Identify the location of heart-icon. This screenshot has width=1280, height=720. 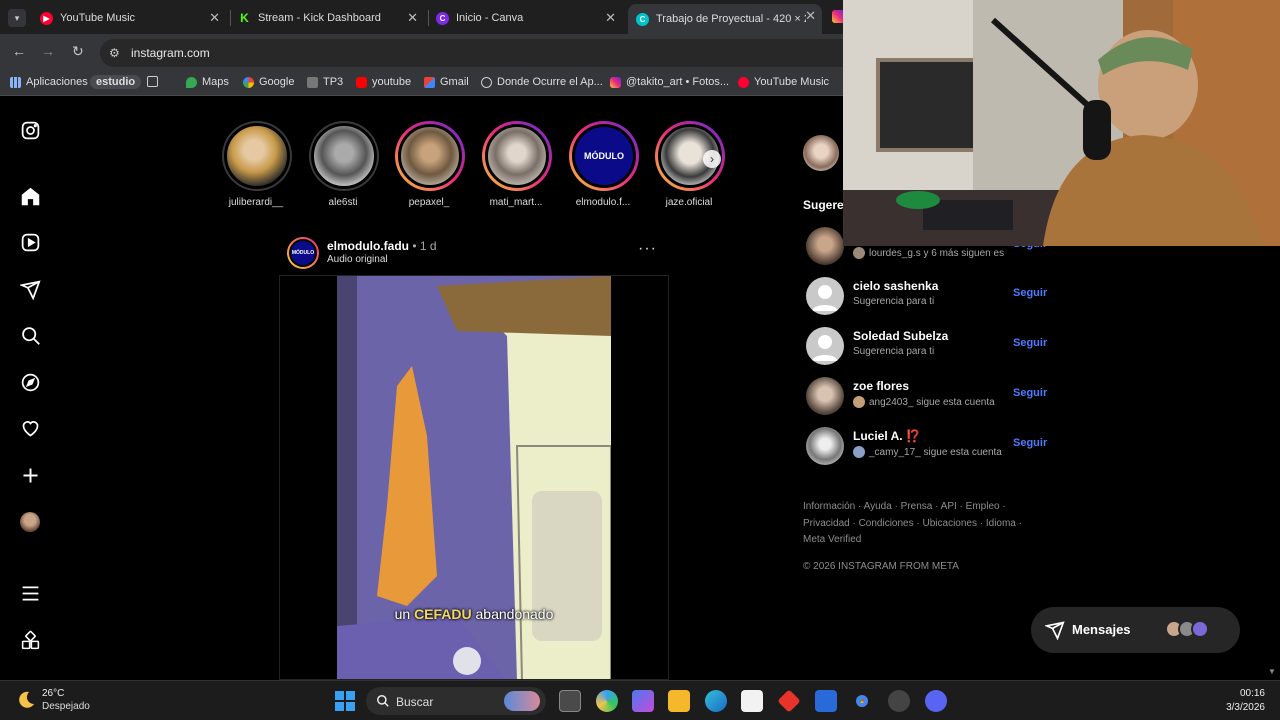
(30, 428).